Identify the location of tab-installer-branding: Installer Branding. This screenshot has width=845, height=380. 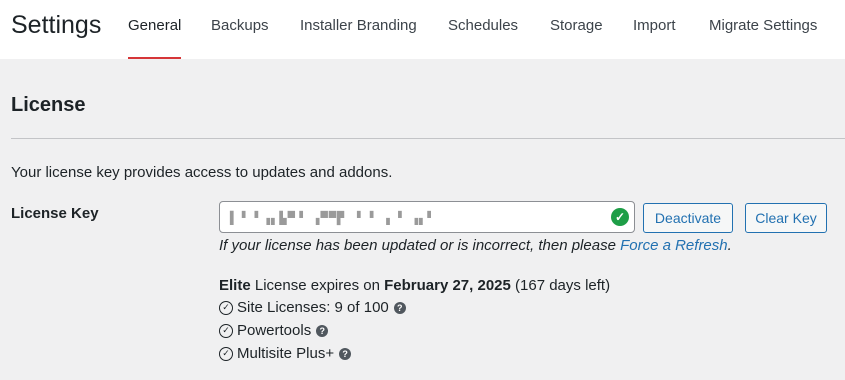
(358, 38).